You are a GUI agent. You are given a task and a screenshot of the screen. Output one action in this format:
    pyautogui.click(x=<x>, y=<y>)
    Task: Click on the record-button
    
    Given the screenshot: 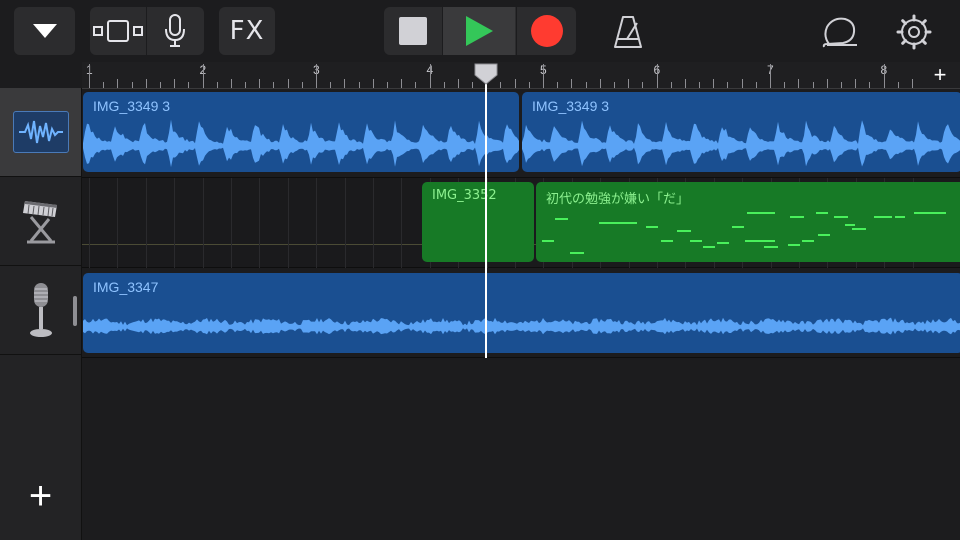 What is the action you would take?
    pyautogui.click(x=546, y=31)
    